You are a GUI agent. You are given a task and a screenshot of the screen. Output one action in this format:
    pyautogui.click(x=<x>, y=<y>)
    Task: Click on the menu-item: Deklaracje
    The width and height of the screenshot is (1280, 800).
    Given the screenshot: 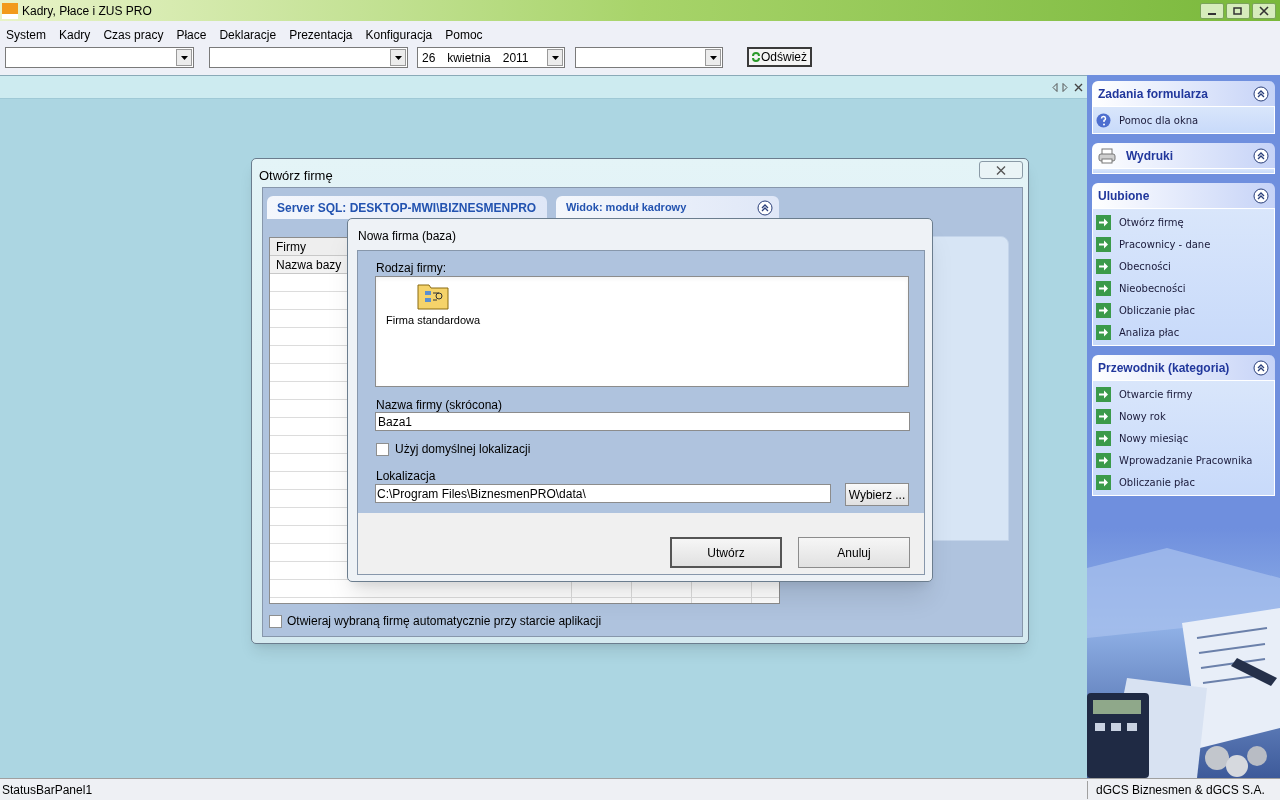 What is the action you would take?
    pyautogui.click(x=248, y=35)
    